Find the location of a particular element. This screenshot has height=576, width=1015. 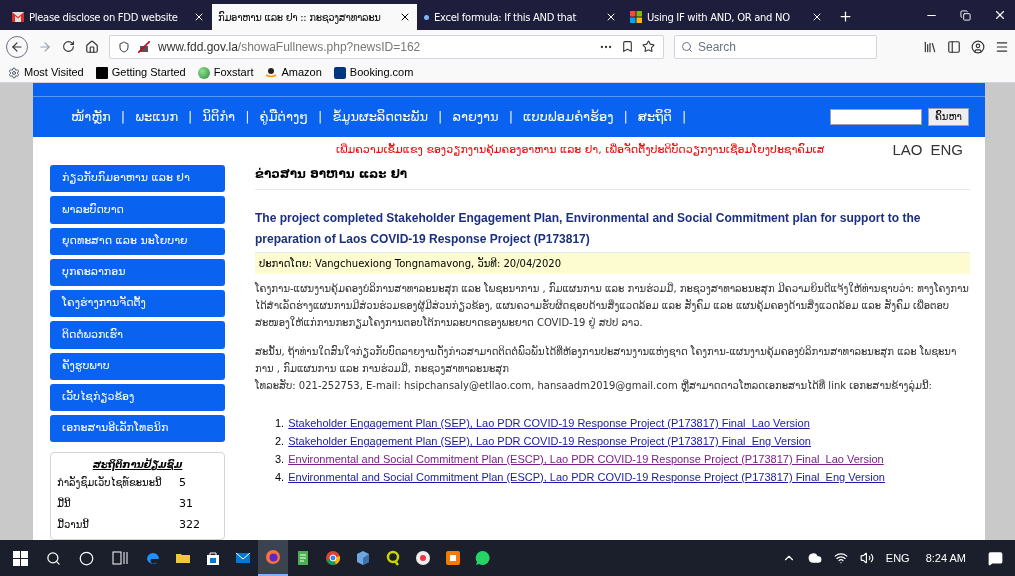

smile-arrow-icon is located at coordinates (271, 72).